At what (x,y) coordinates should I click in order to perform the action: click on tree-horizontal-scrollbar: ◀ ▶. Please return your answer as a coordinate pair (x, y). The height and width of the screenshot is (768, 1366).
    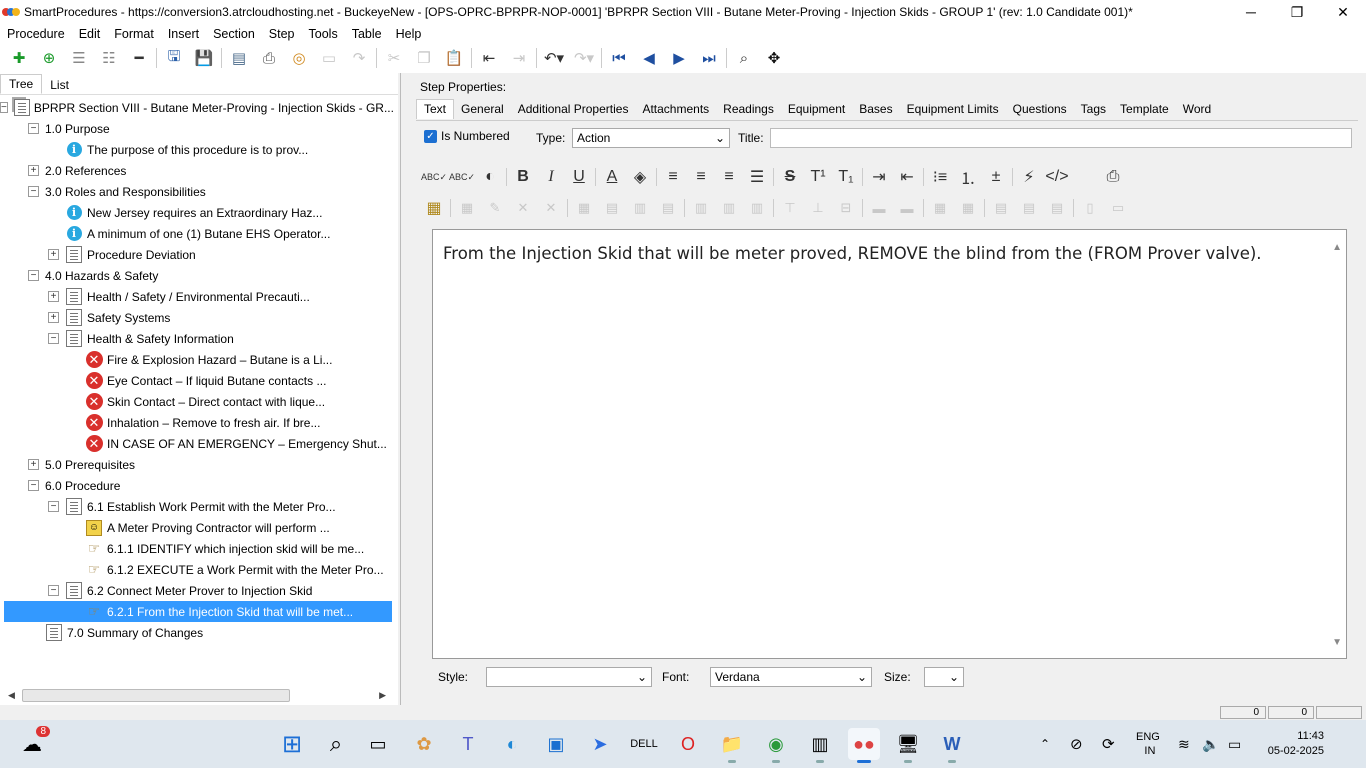
    Looking at the image, I should click on (196, 695).